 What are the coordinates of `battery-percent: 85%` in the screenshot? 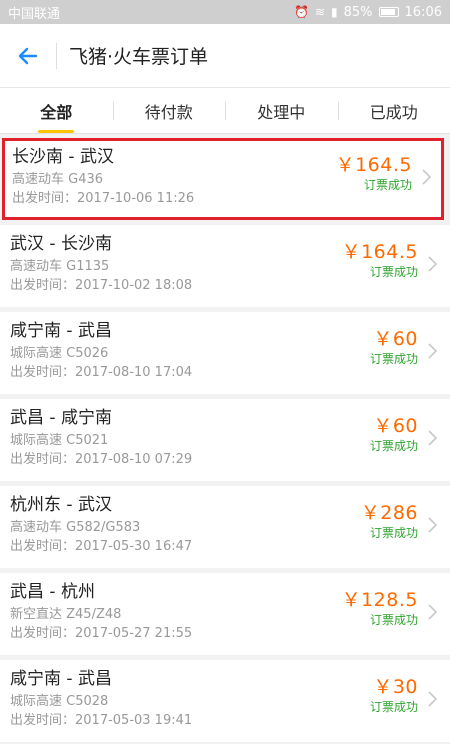 It's located at (358, 12).